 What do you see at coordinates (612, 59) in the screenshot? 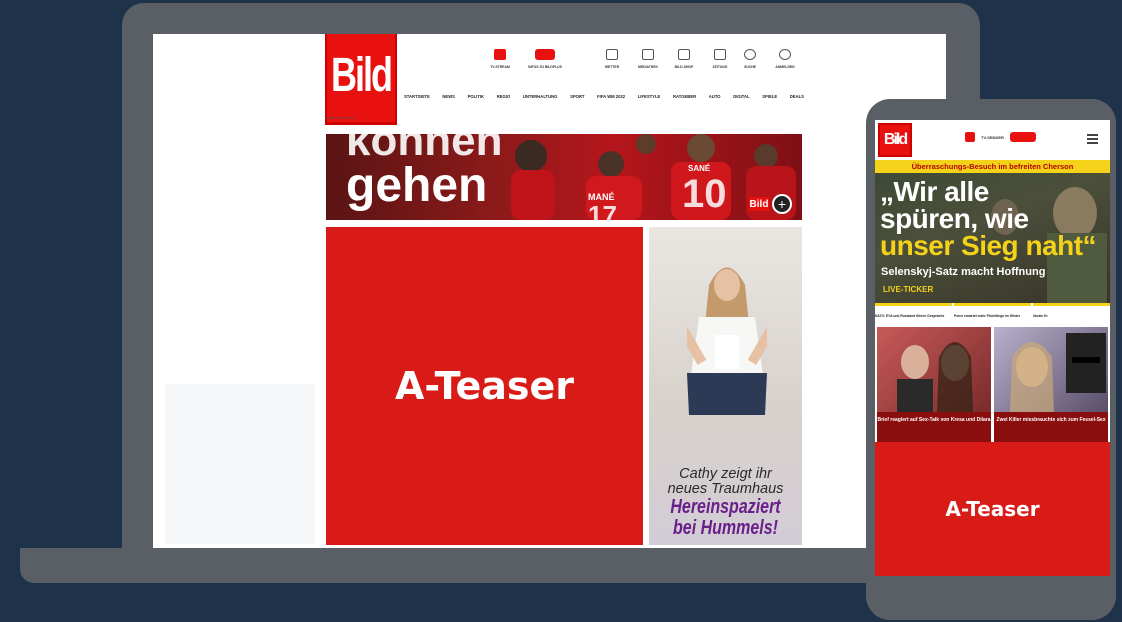
I see `weather-icon: WETTER` at bounding box center [612, 59].